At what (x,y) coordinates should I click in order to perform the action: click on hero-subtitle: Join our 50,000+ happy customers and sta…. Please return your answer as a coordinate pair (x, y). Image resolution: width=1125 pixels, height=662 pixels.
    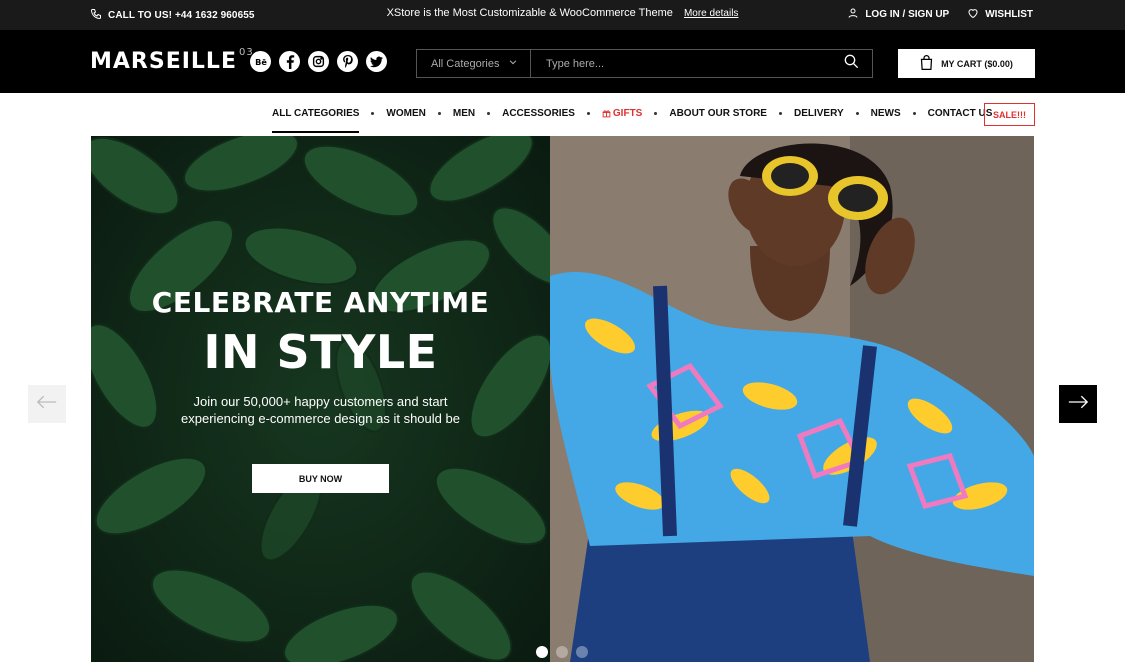
    Looking at the image, I should click on (320, 410).